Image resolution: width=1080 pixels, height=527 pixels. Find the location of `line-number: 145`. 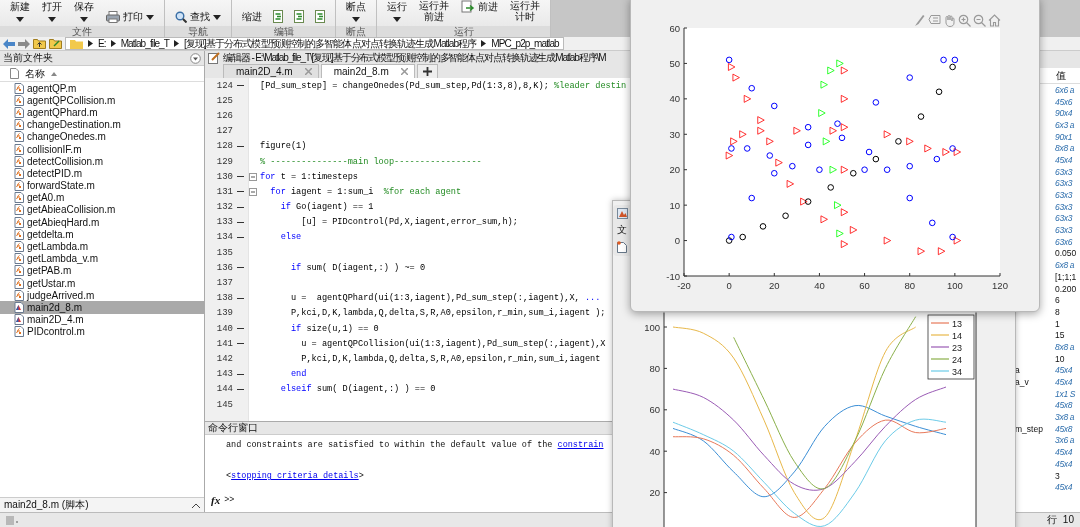

line-number: 145 is located at coordinates (224, 405).